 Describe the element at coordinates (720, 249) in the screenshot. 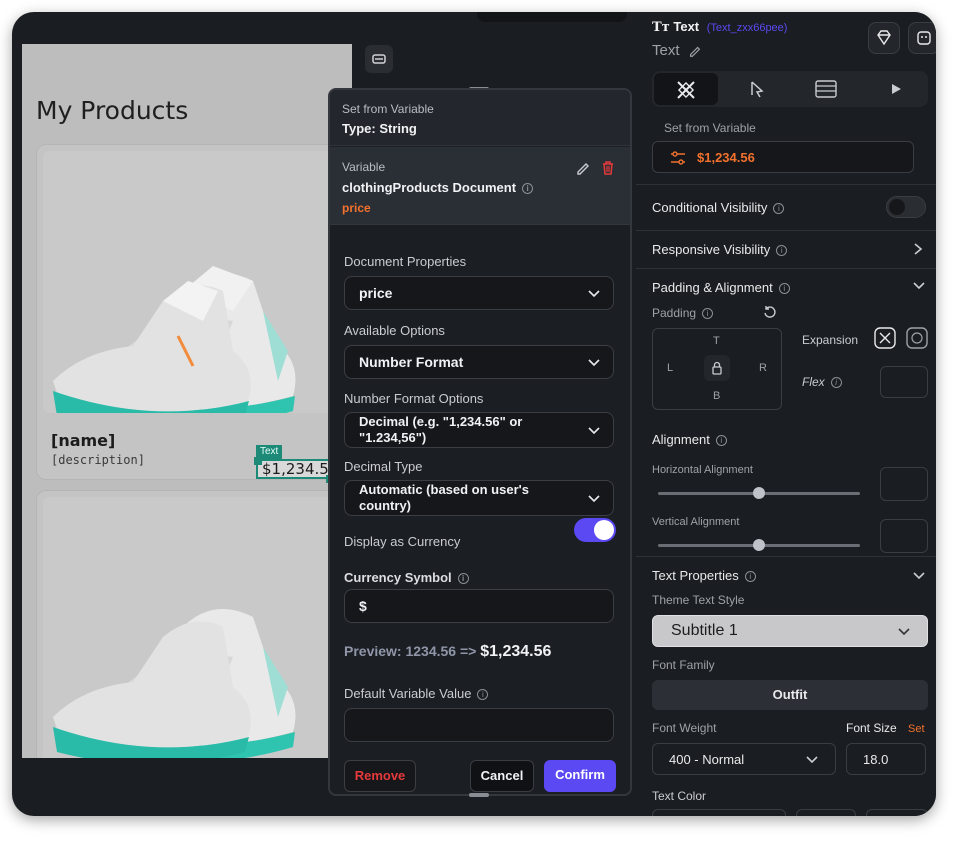

I see `responsive-visibility-label: Responsive Visibility i` at that location.